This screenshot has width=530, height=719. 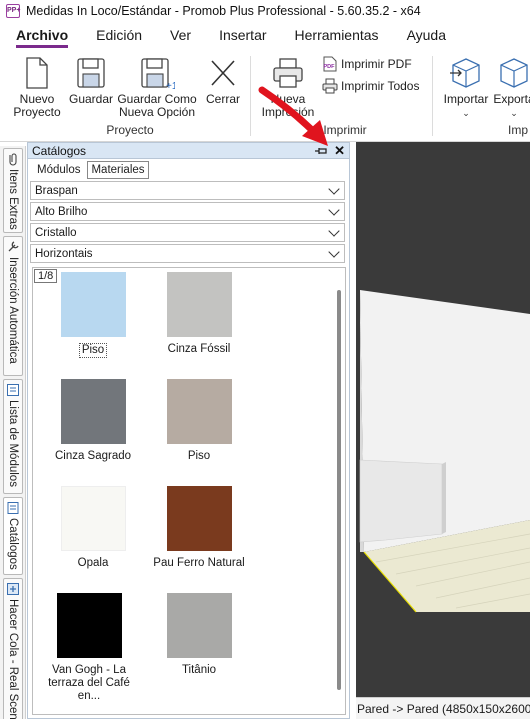 What do you see at coordinates (13, 199) in the screenshot?
I see `side-tab-label: Itens Extras` at bounding box center [13, 199].